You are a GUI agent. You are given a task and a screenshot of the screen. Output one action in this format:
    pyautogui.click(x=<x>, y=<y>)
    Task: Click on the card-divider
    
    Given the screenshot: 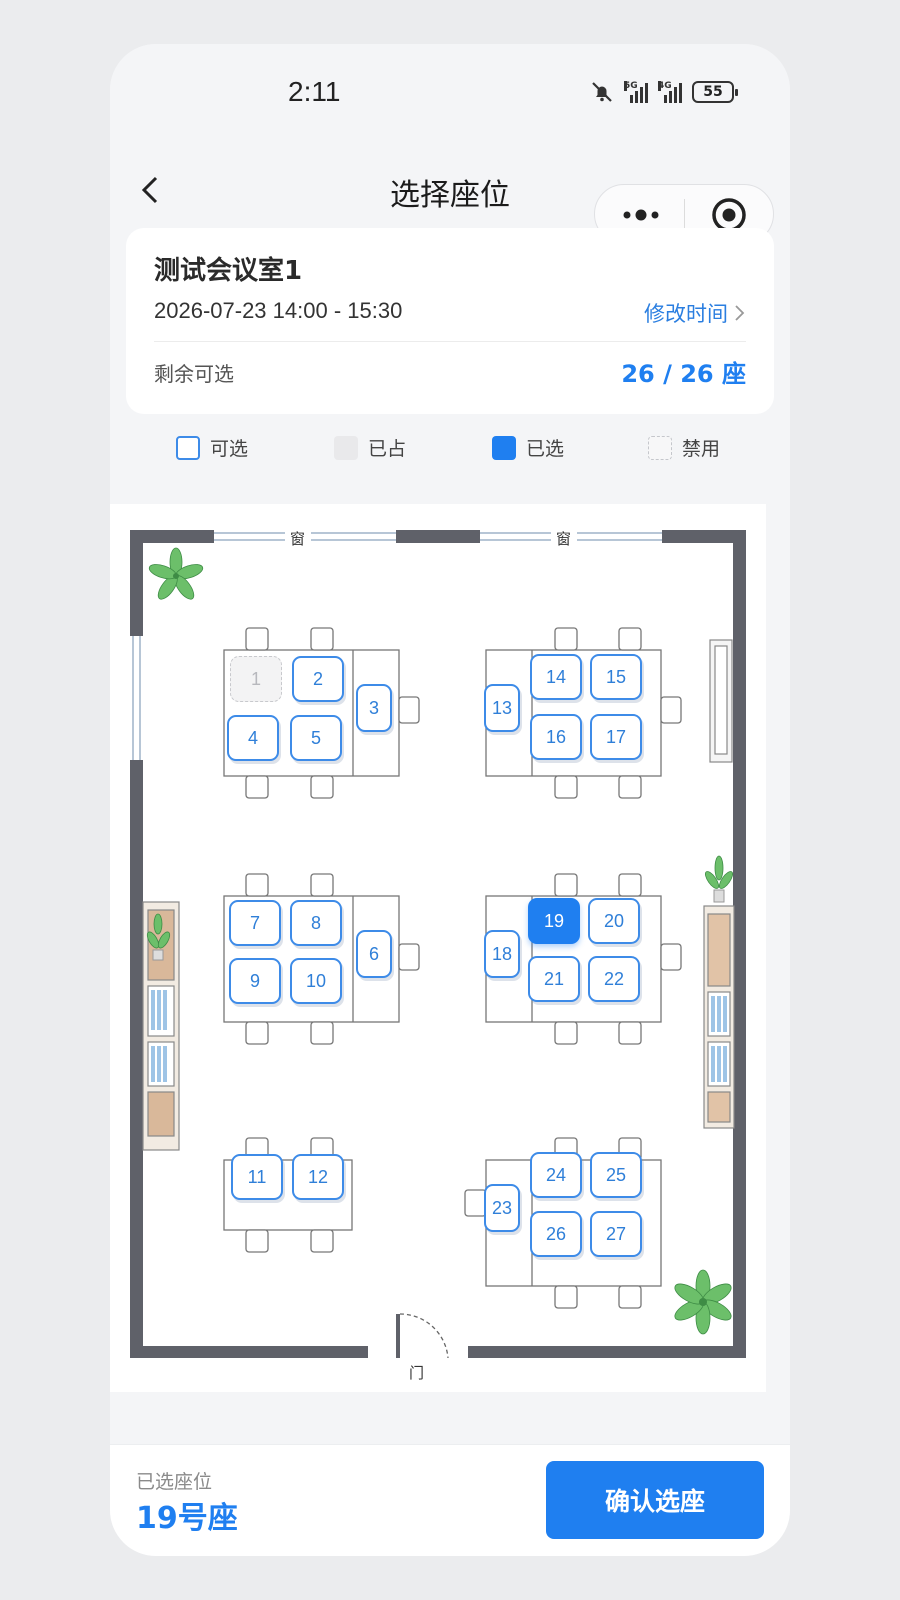 What is the action you would take?
    pyautogui.click(x=450, y=341)
    